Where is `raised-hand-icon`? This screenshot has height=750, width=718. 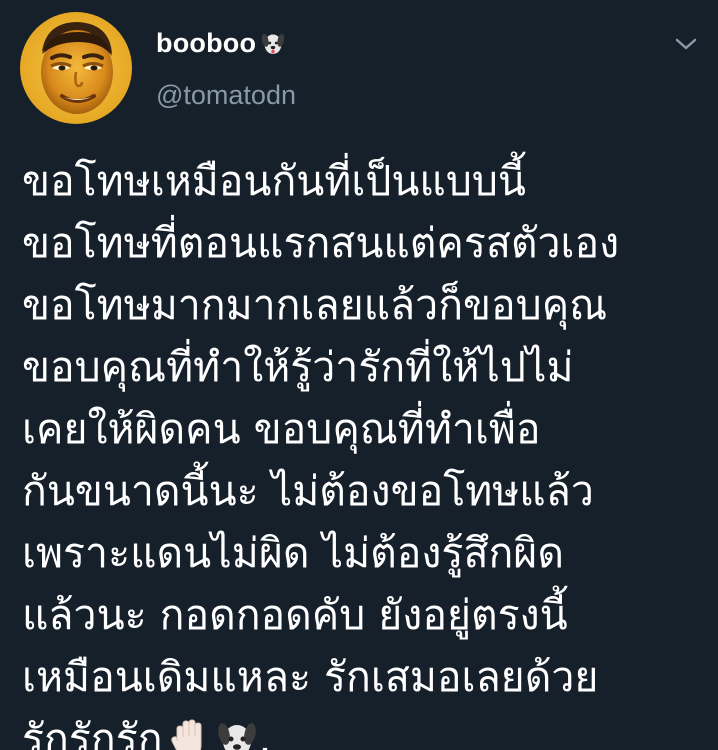 raised-hand-icon is located at coordinates (186, 734).